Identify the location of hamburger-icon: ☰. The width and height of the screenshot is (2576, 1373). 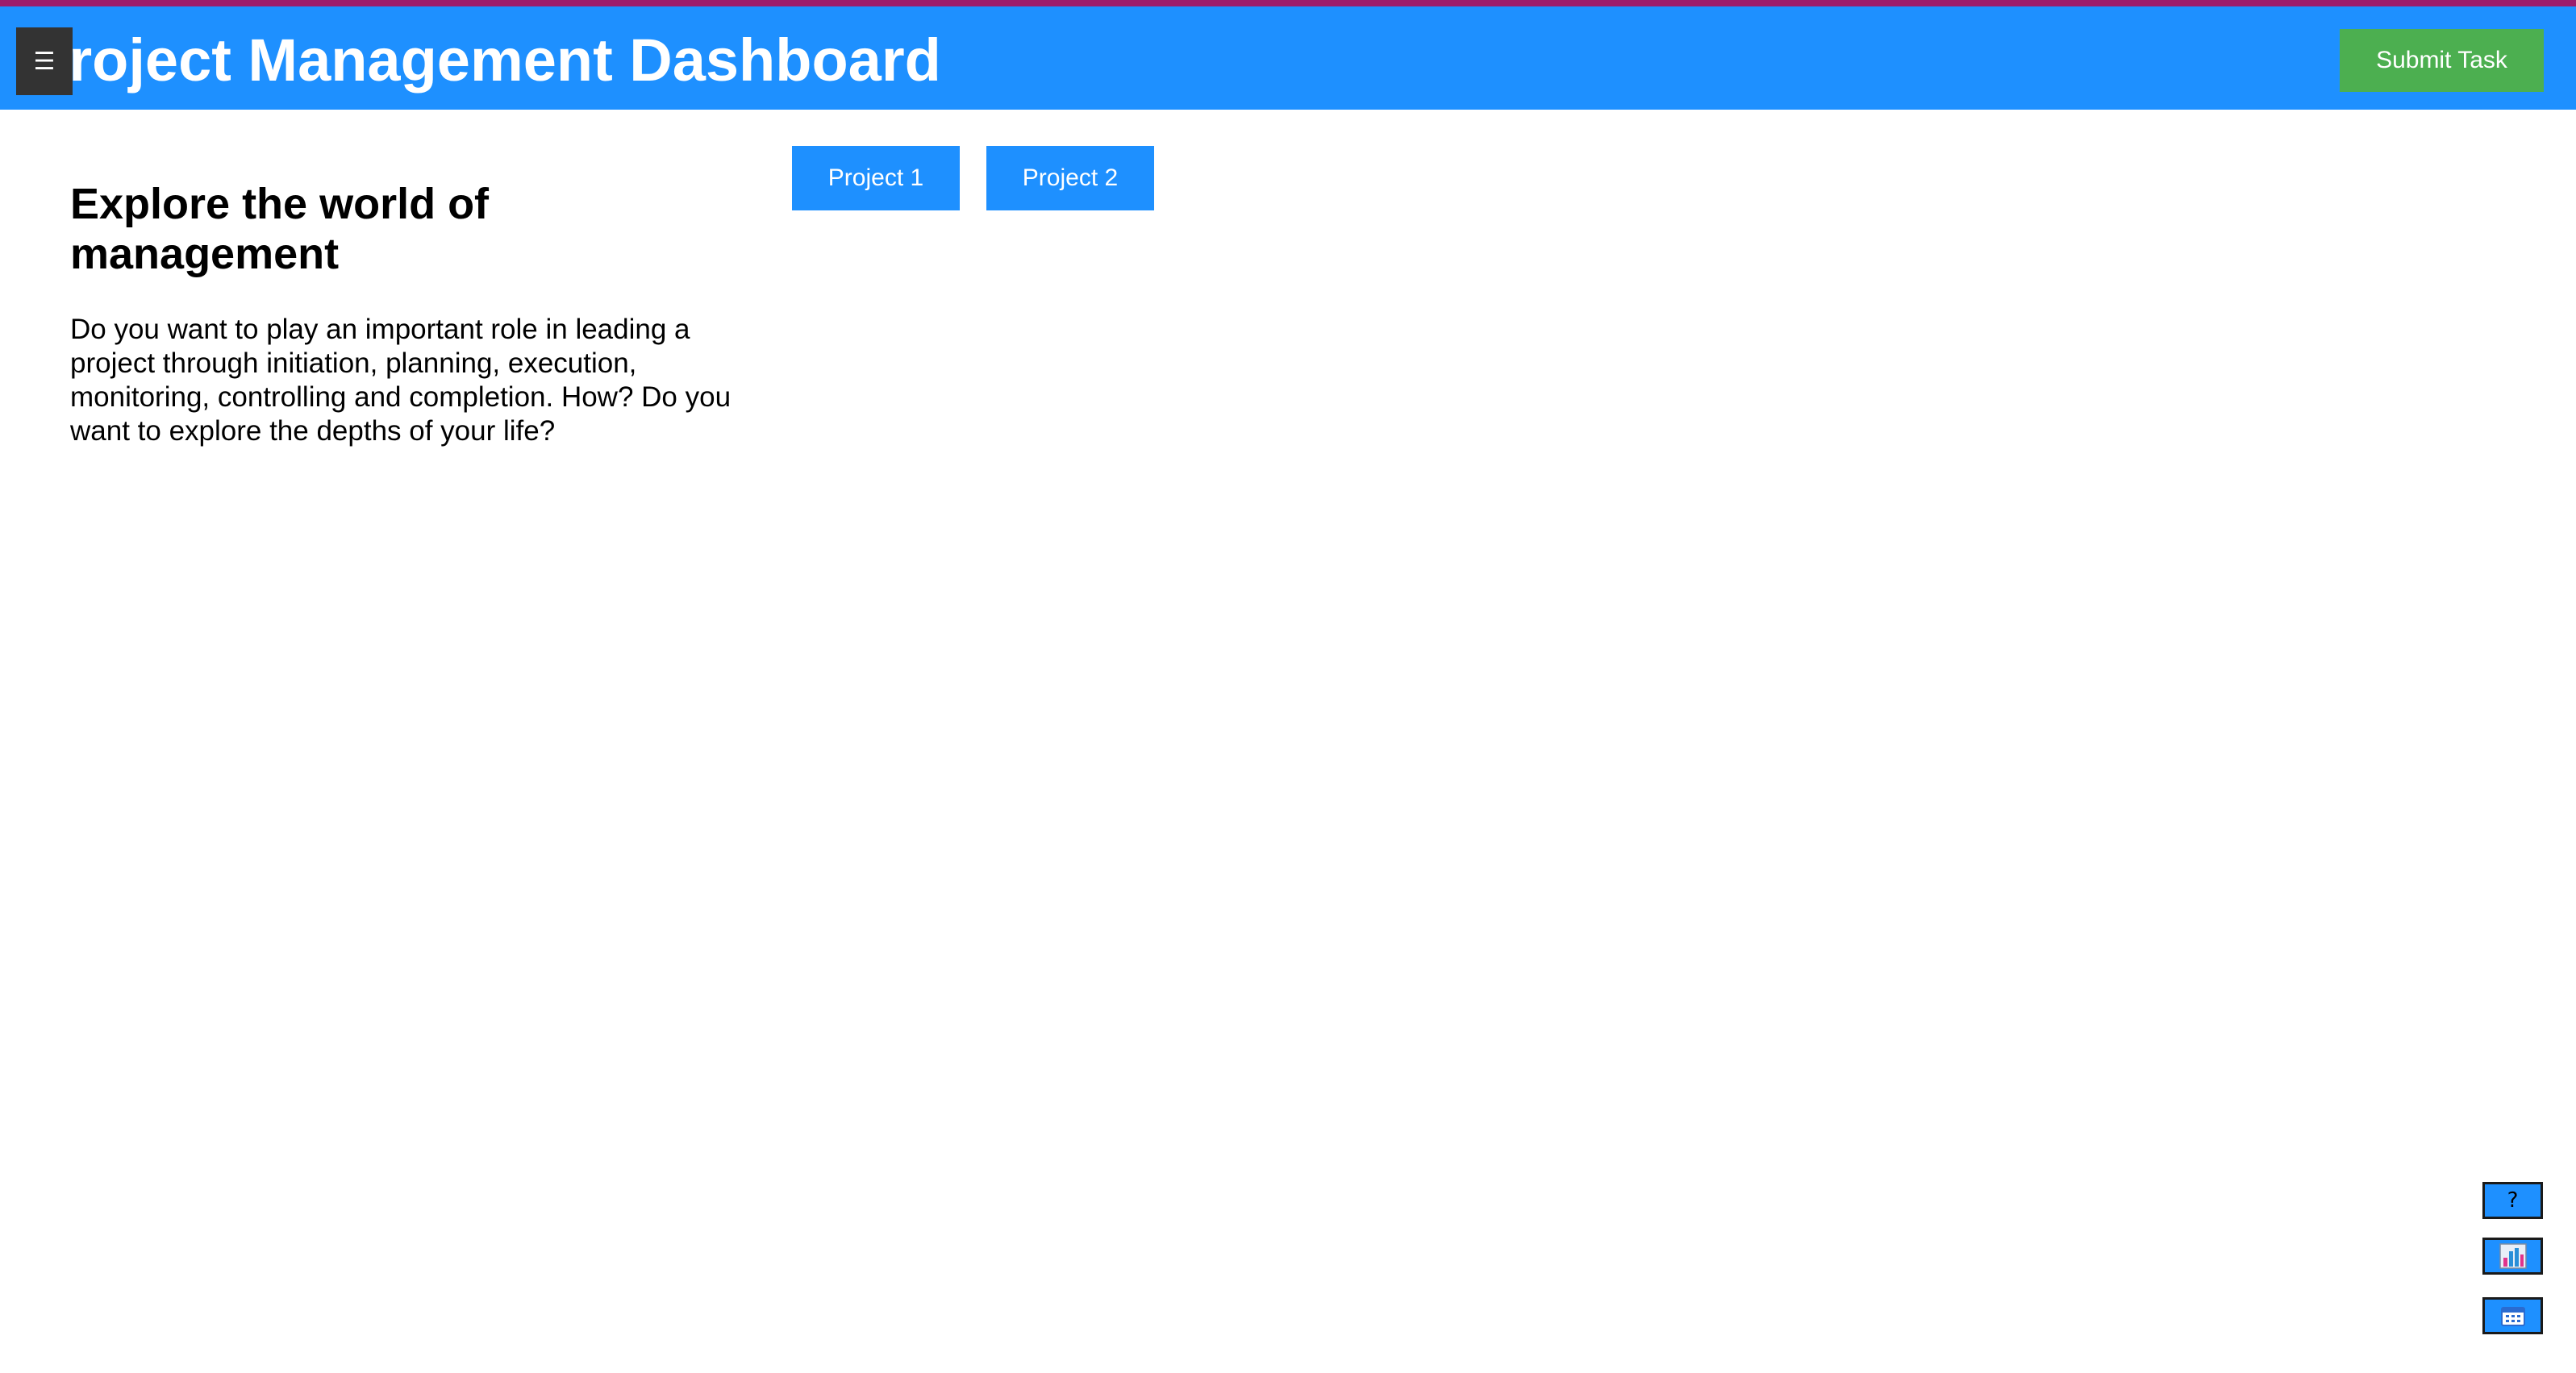
(44, 62).